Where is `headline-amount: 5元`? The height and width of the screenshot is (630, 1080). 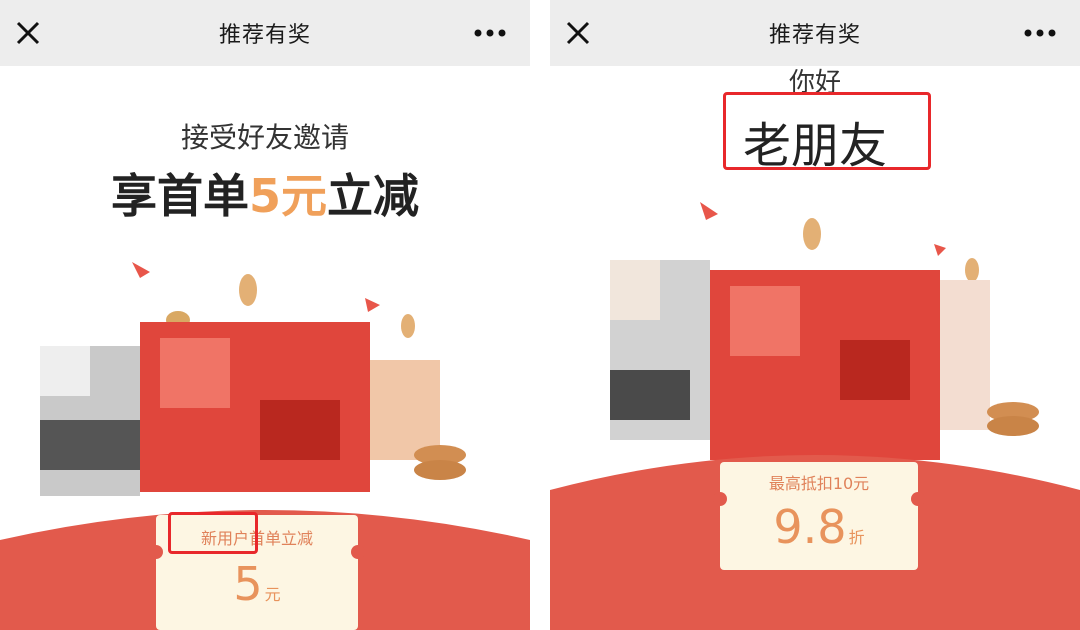
headline-amount: 5元 is located at coordinates (287, 196).